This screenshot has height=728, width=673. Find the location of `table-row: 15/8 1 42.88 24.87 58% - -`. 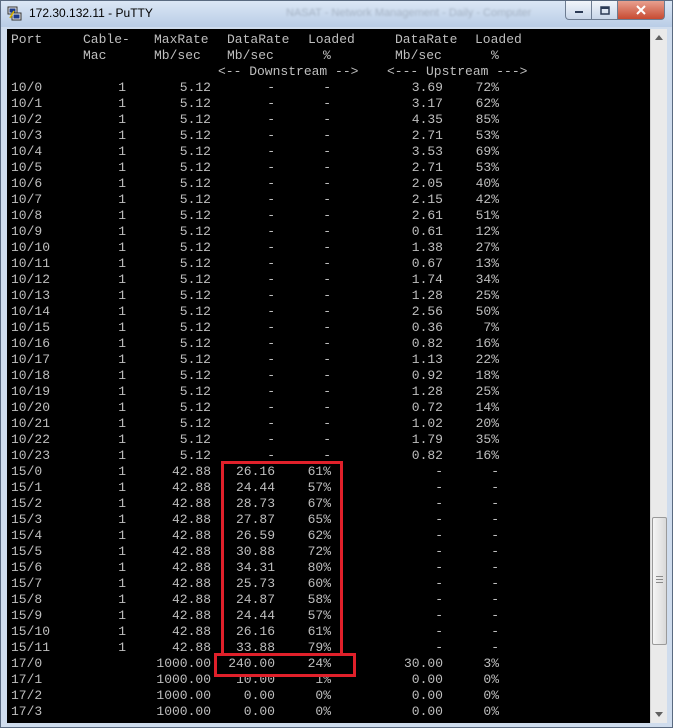

table-row: 15/8 1 42.88 24.87 58% - - is located at coordinates (328, 600).